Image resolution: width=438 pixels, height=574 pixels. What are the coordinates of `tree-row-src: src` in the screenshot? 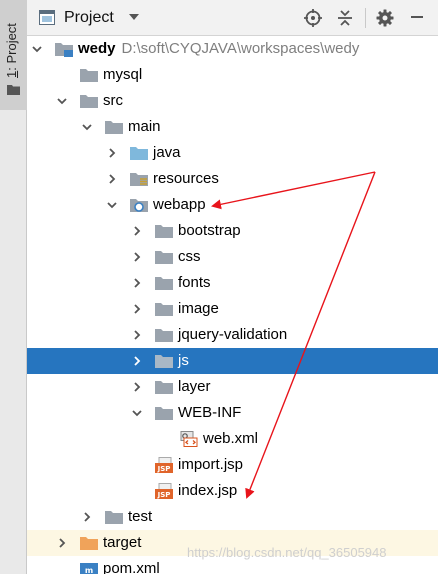 It's located at (232, 101).